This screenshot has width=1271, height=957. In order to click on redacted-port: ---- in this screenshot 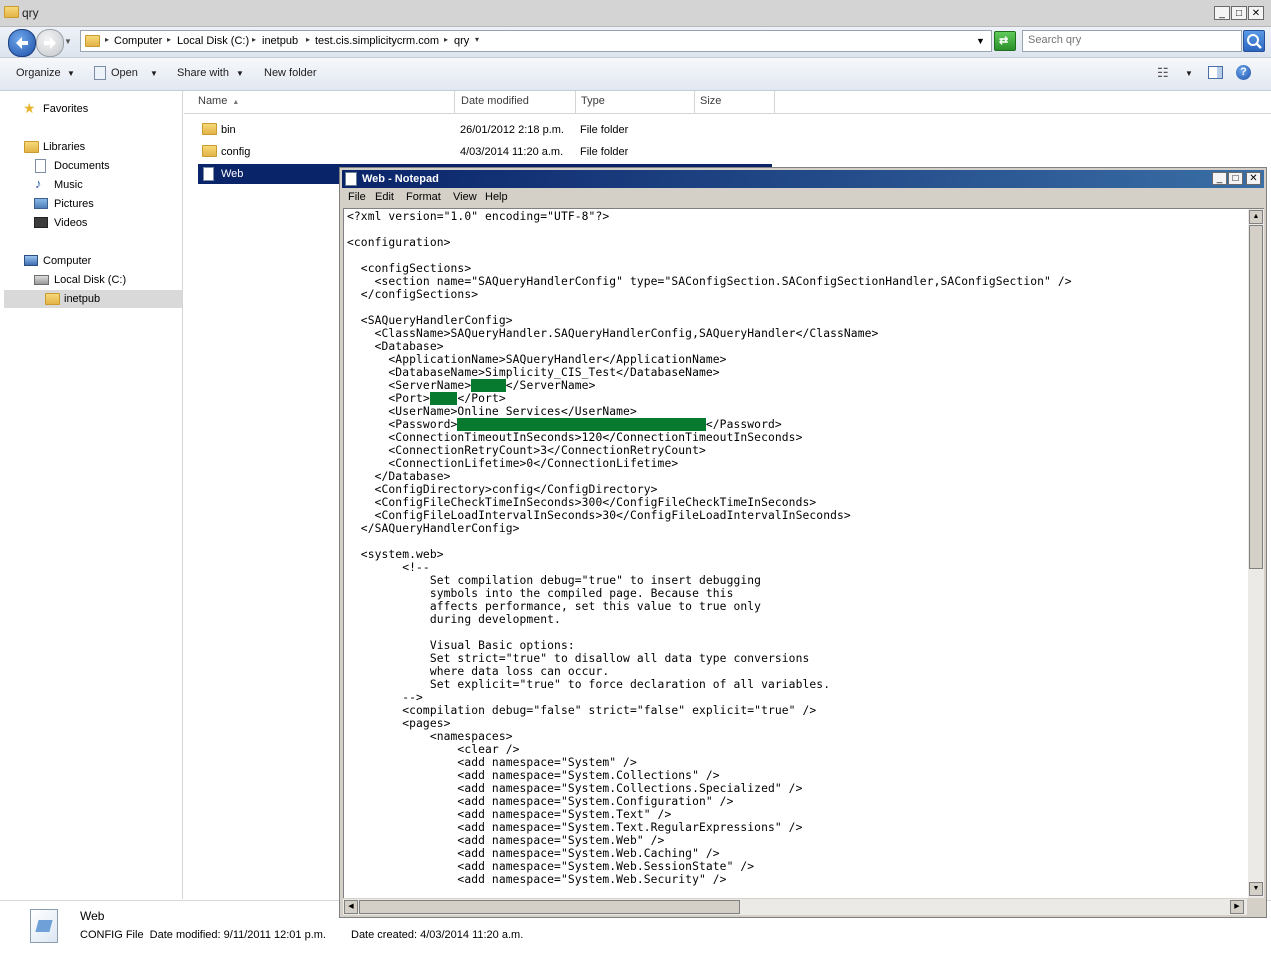, I will do `click(443, 398)`.